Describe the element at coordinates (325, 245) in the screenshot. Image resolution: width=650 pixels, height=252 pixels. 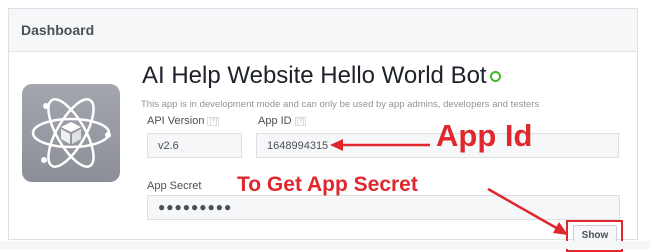
I see `bottom-edge` at that location.